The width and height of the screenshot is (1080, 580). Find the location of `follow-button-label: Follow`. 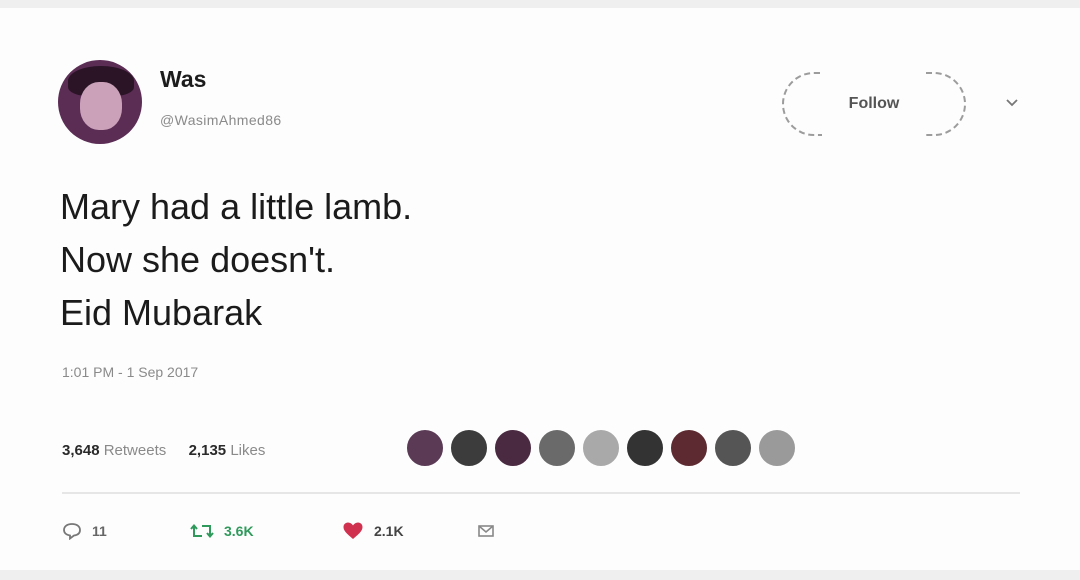

follow-button-label: Follow is located at coordinates (874, 103).